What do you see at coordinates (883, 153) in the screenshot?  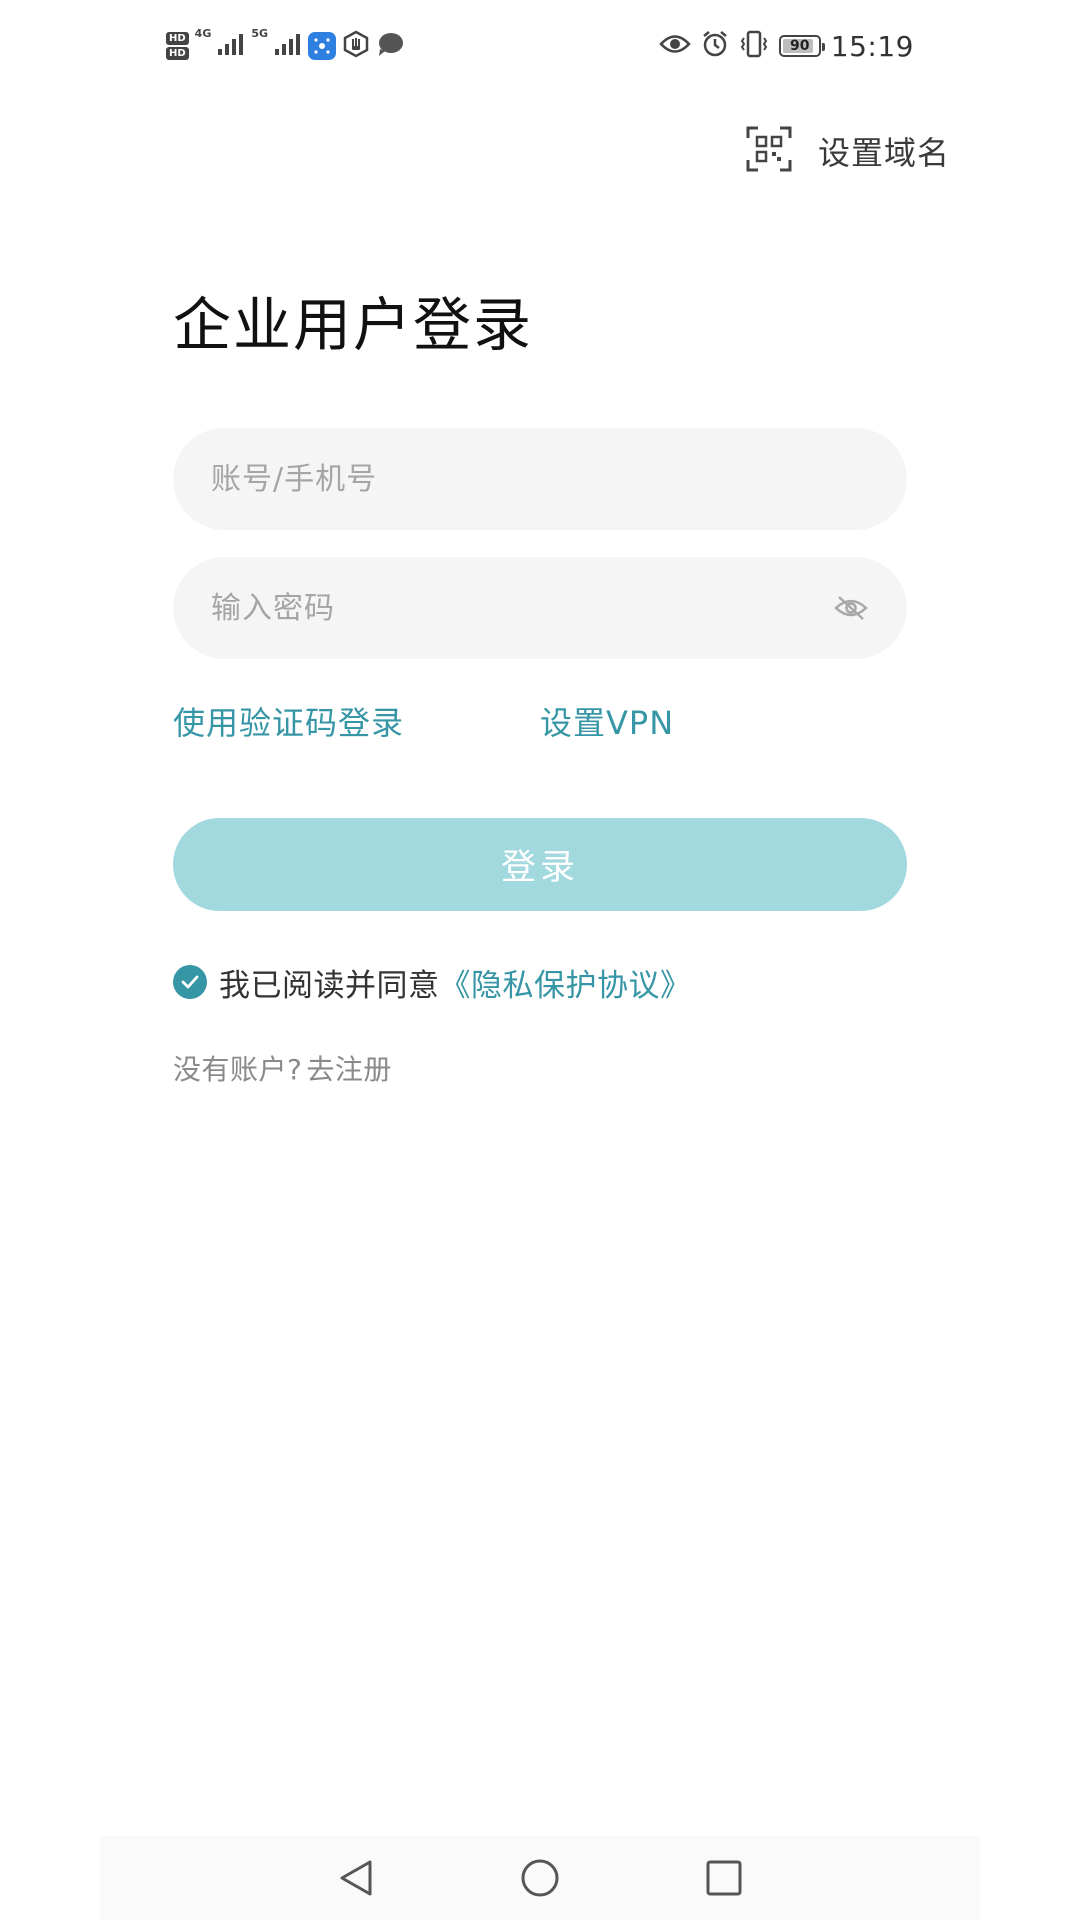 I see `set-domain-label: 设置域名` at bounding box center [883, 153].